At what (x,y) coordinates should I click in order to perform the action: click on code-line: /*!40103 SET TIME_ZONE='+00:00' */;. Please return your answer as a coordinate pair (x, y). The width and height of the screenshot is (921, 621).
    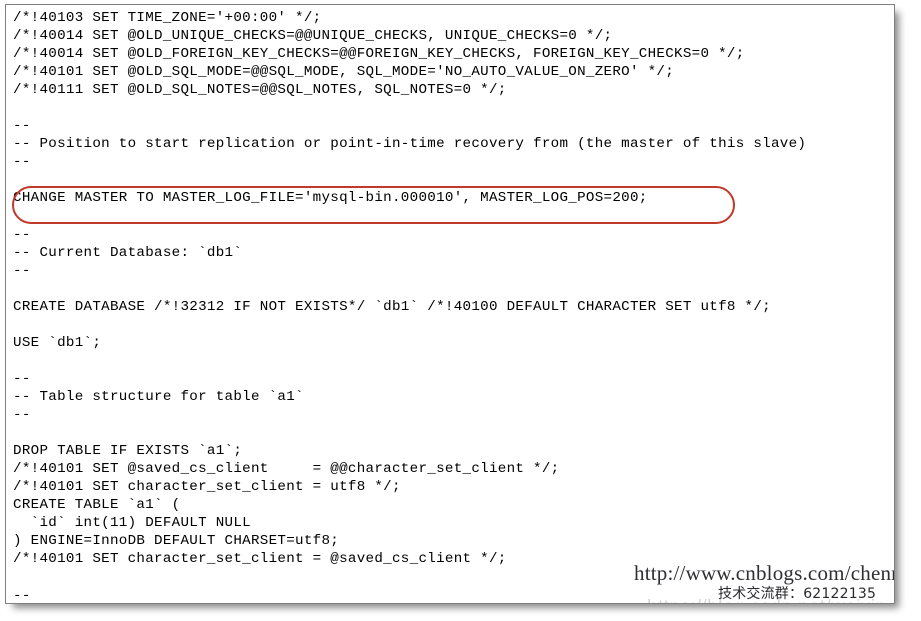
    Looking at the image, I should click on (167, 18).